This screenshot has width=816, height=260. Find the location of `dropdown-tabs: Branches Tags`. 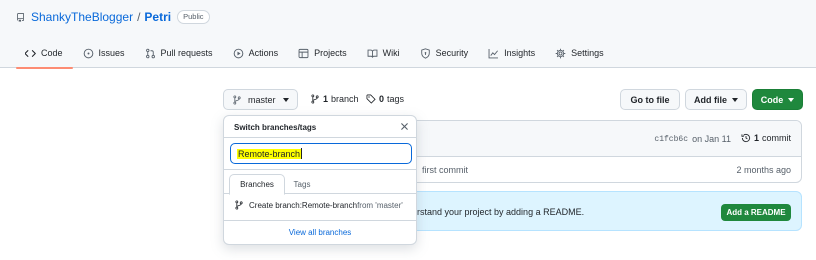

dropdown-tabs: Branches Tags is located at coordinates (320, 184).